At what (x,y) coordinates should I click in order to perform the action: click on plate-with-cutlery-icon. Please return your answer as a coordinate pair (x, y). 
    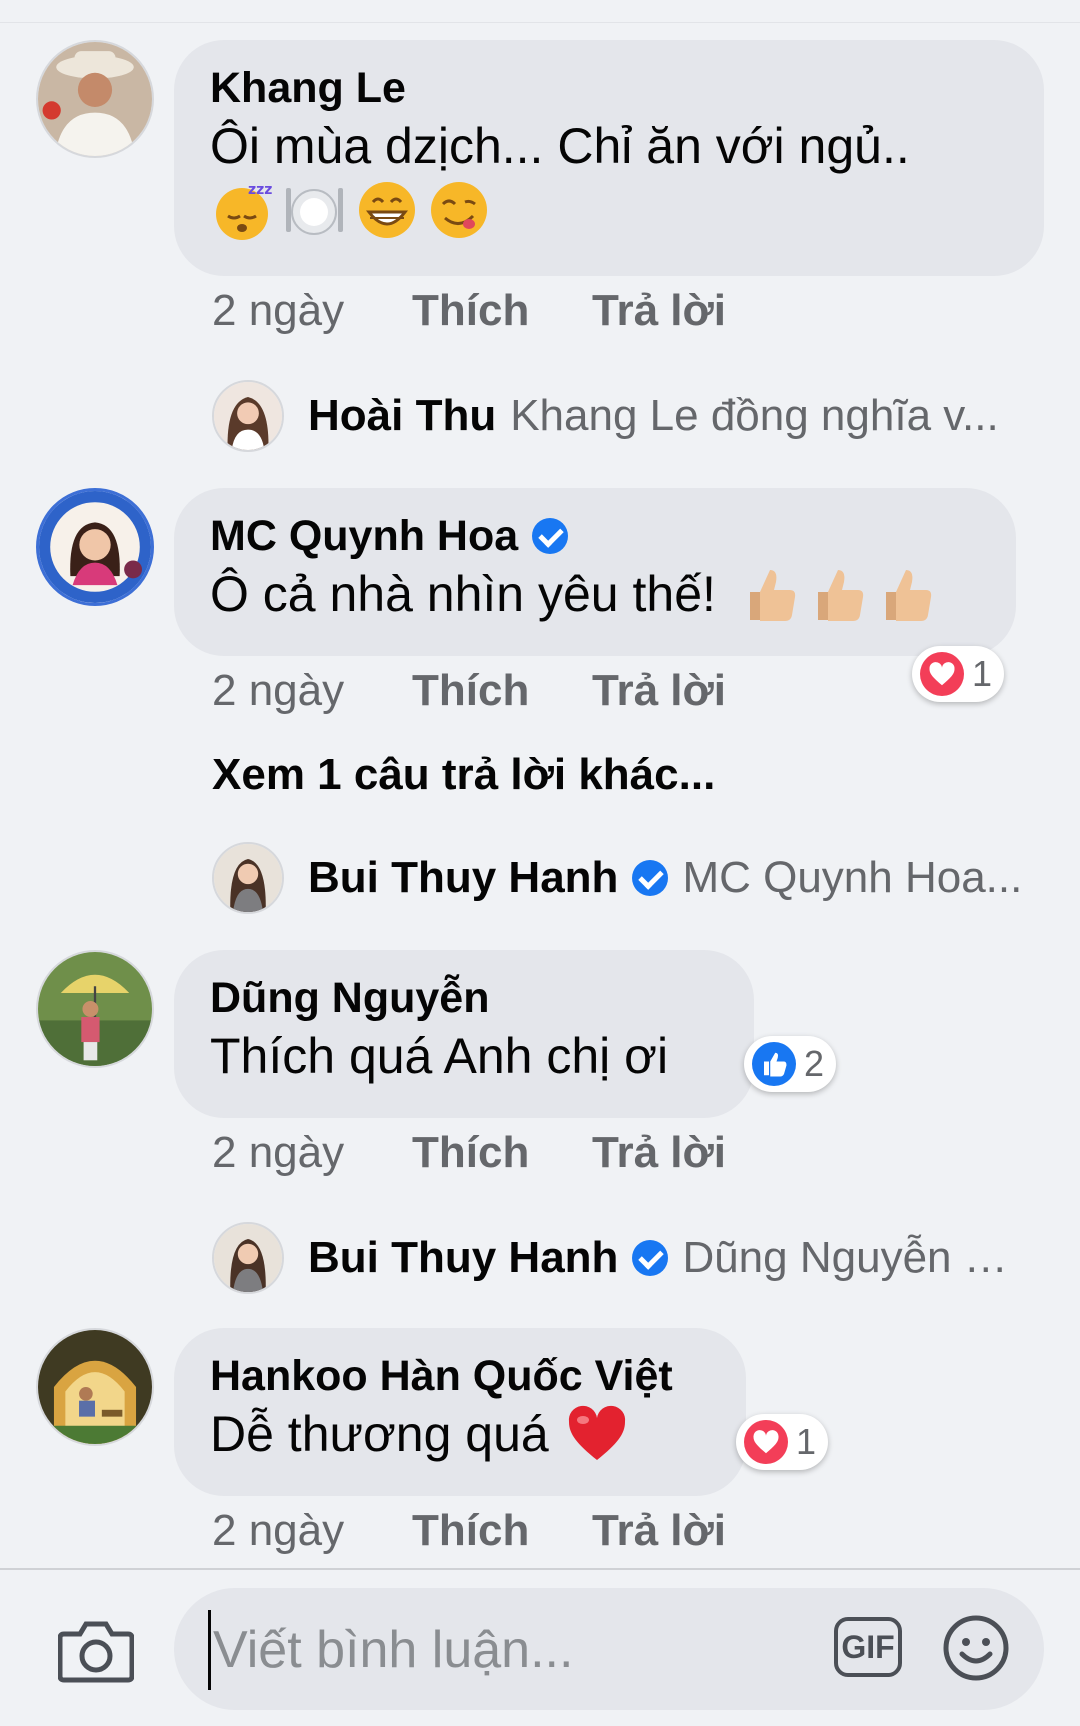
    Looking at the image, I should click on (314, 210).